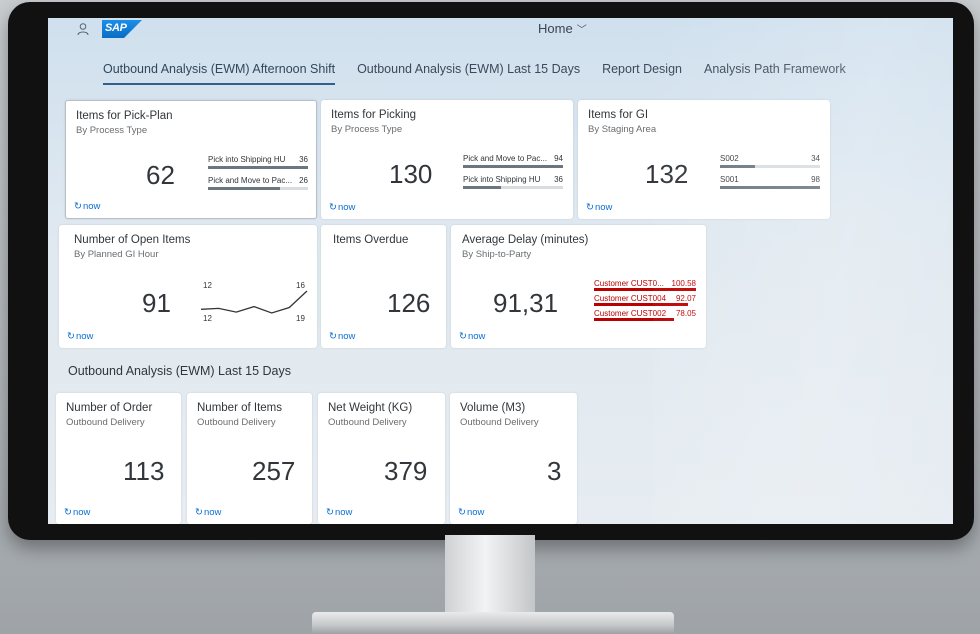 The height and width of the screenshot is (634, 980). I want to click on monitor-stand-neck, so click(490, 575).